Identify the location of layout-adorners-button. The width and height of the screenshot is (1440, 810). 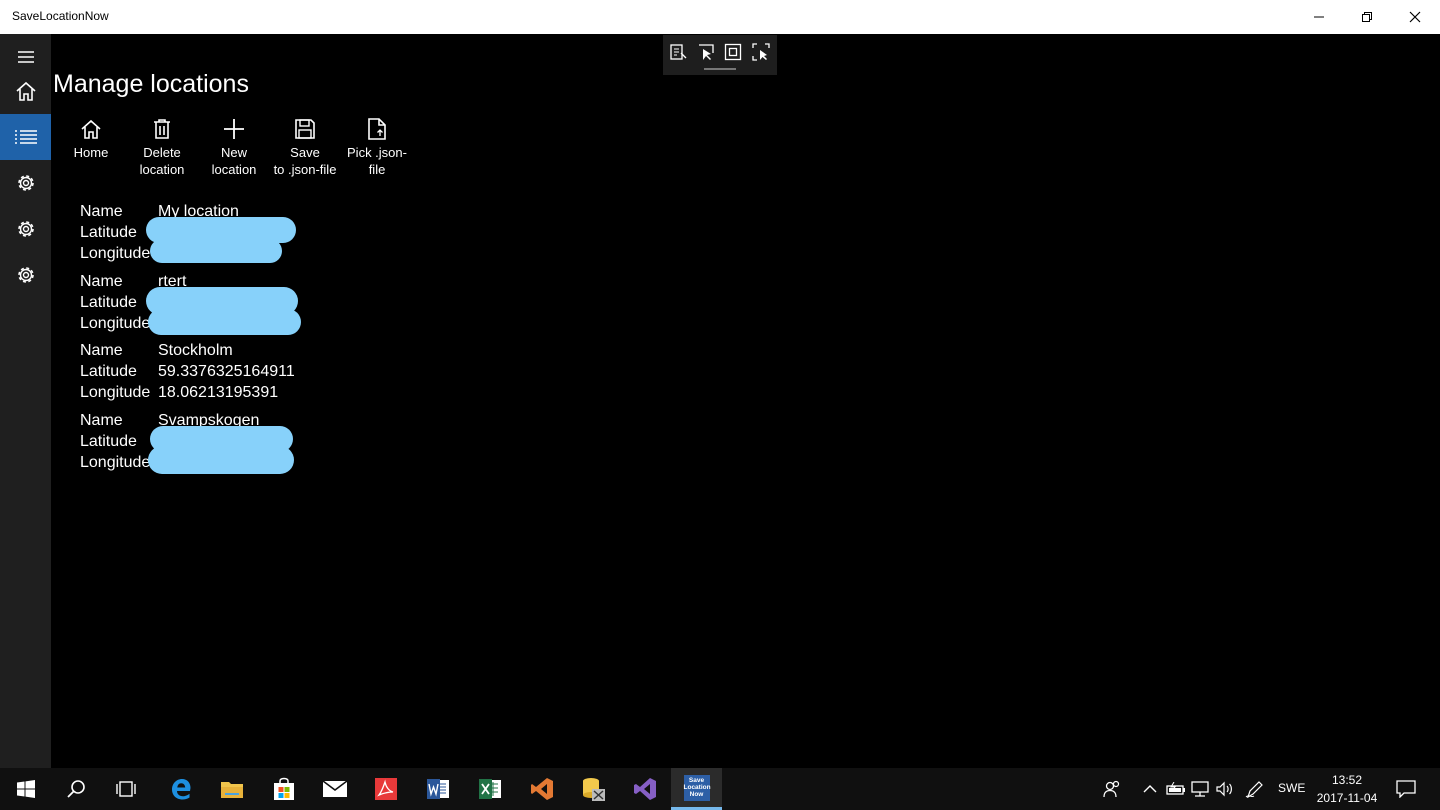
(733, 52).